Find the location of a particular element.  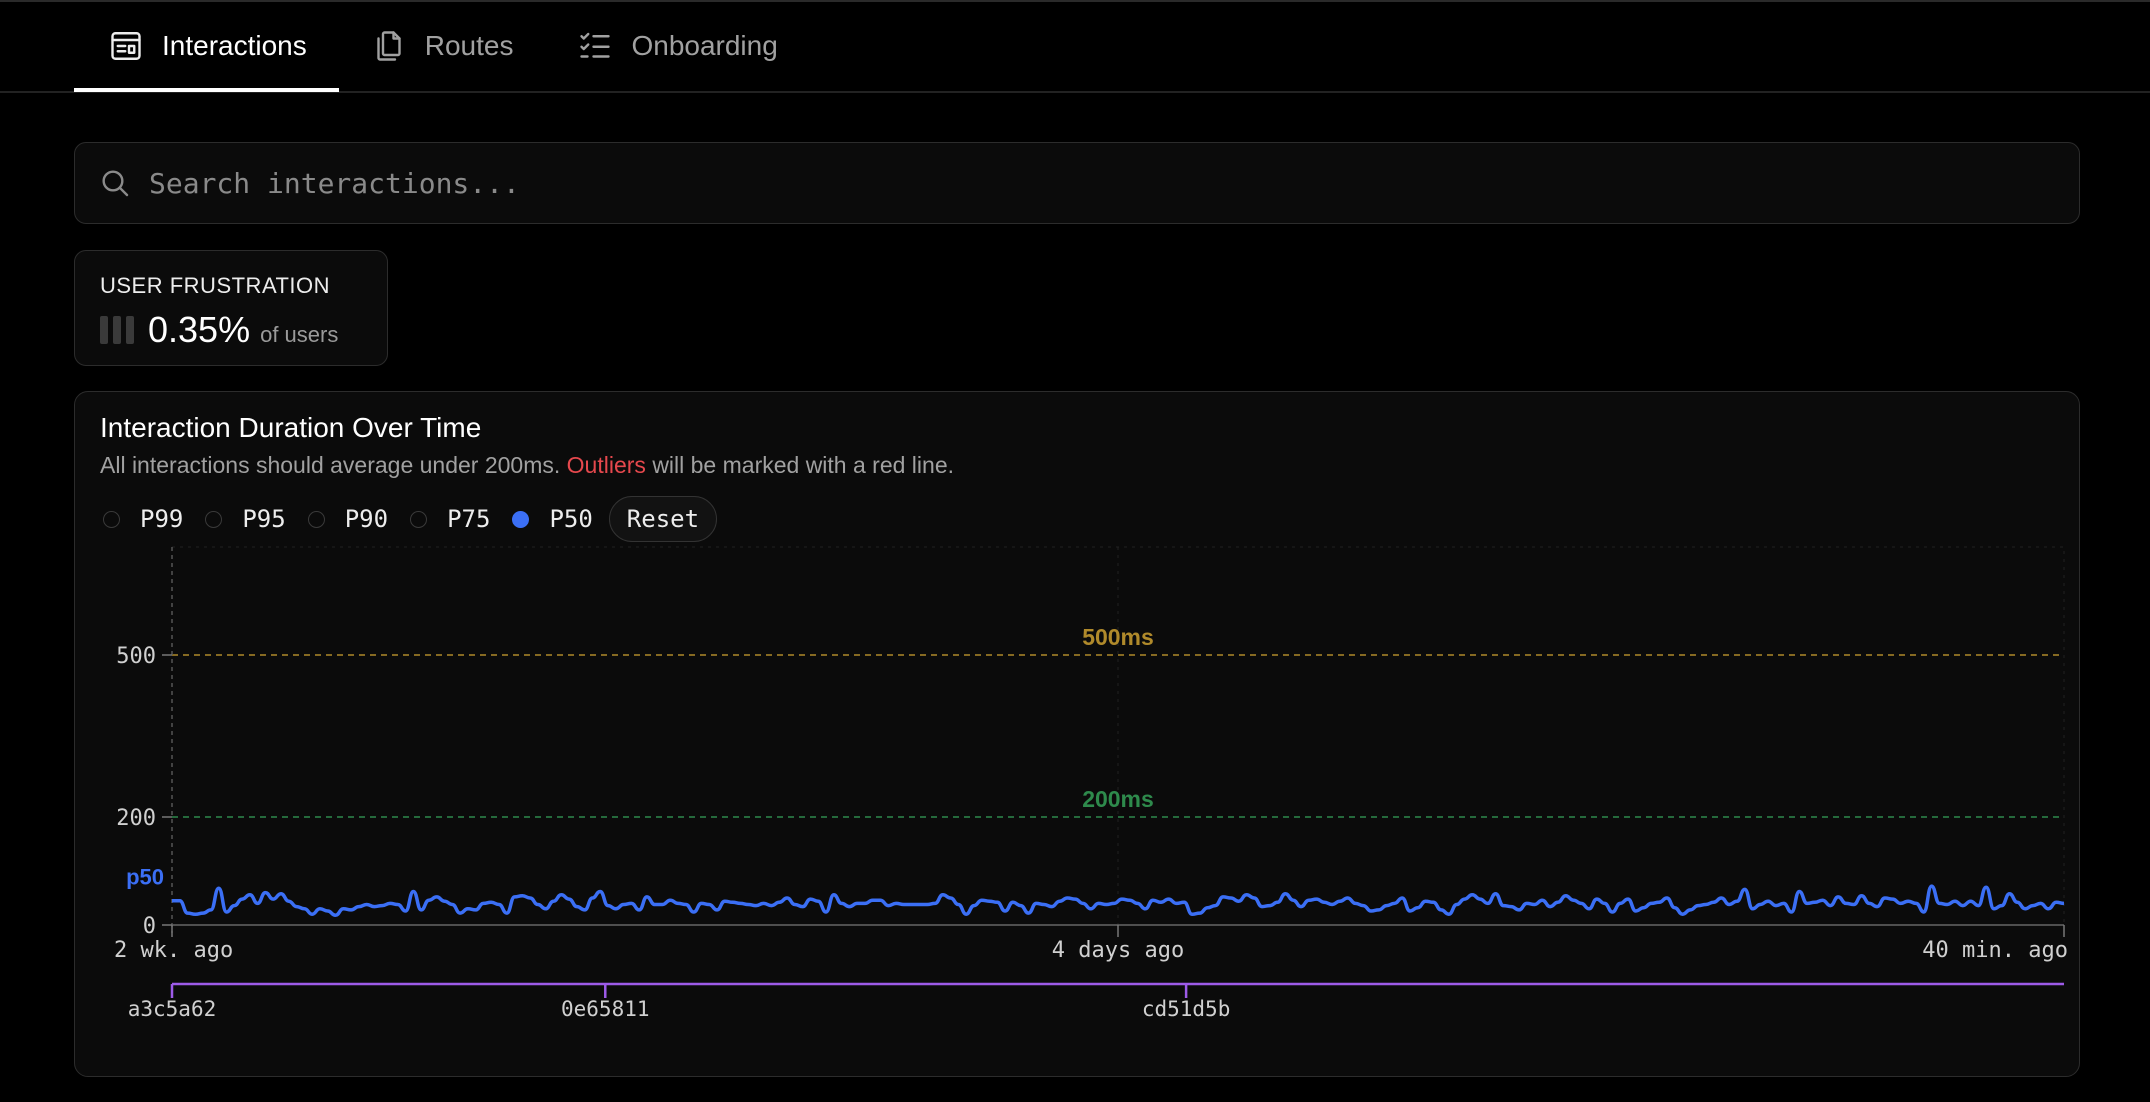

copy-icon is located at coordinates (389, 46).